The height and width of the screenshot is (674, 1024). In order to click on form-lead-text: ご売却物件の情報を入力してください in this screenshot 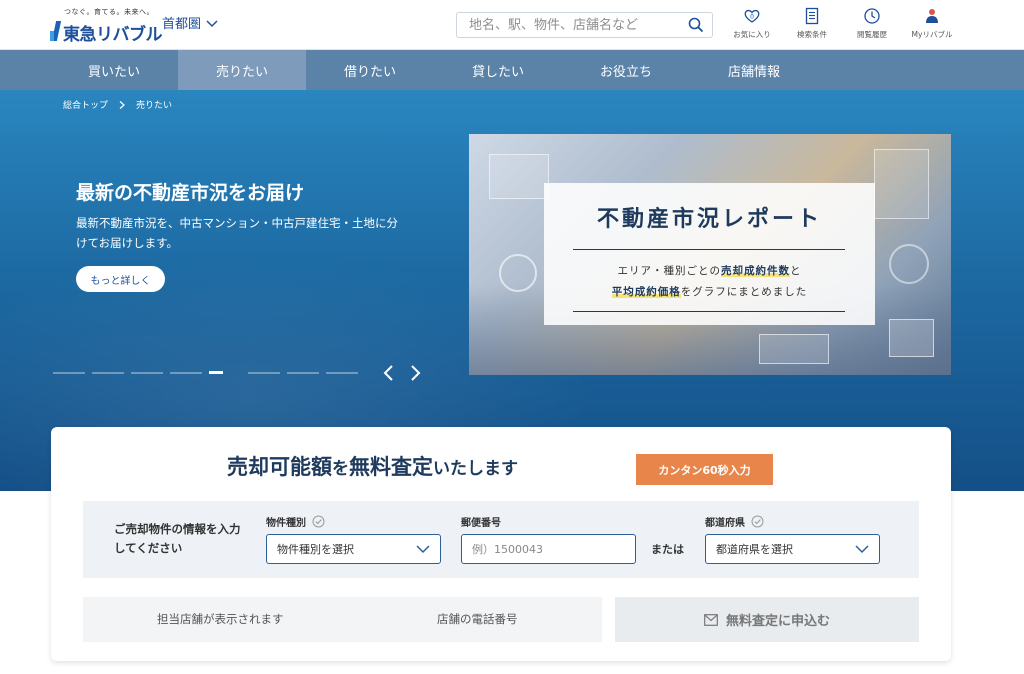, I will do `click(177, 538)`.